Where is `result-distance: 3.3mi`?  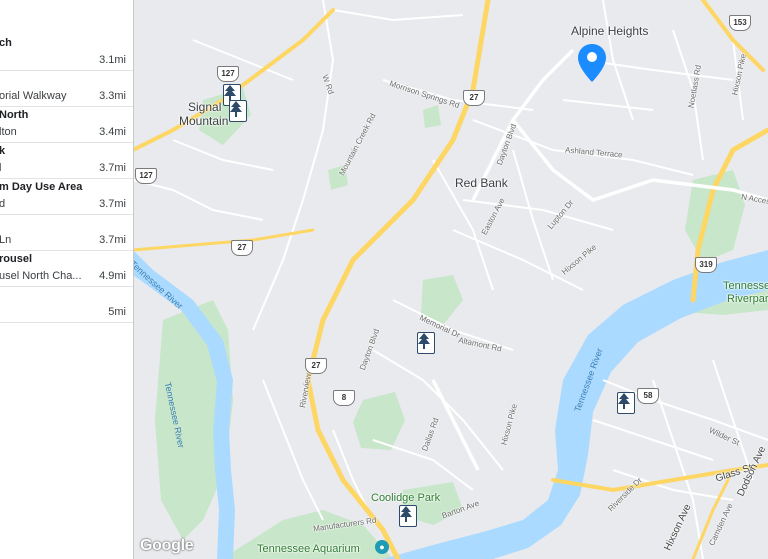
result-distance: 3.3mi is located at coordinates (111, 96).